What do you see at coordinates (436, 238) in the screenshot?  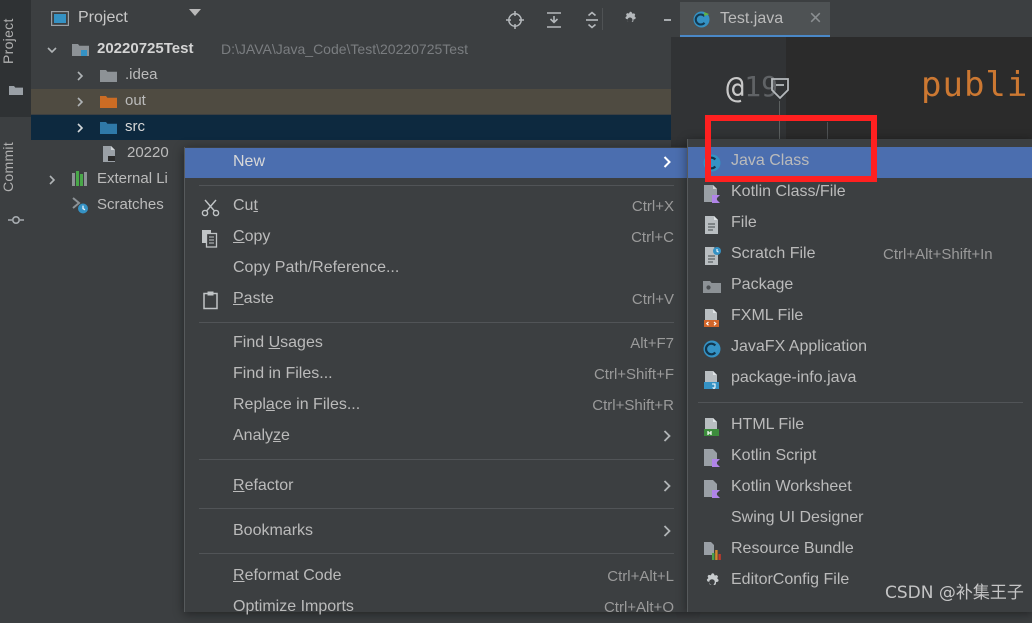 I see `menu-item-copy: Copy Ctrl+C` at bounding box center [436, 238].